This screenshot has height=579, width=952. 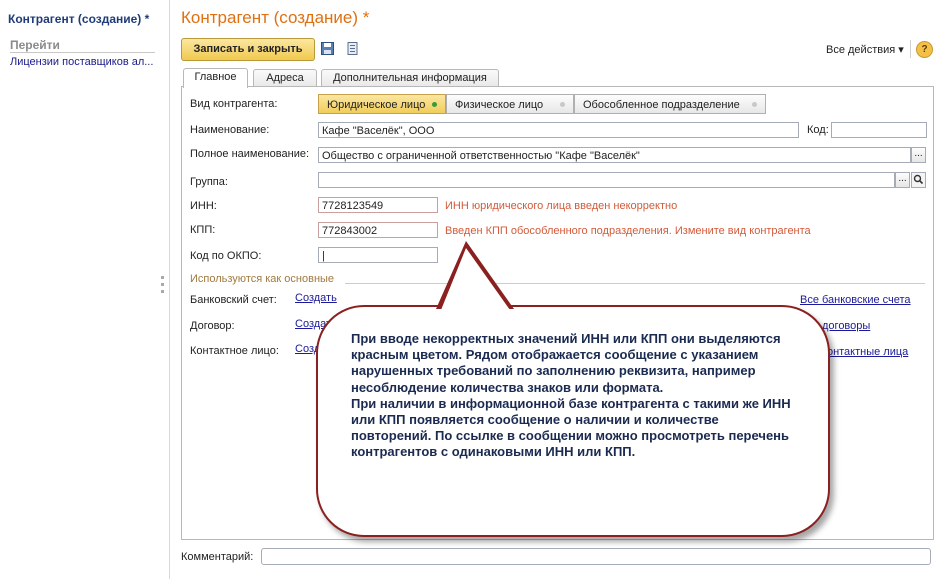 I want to click on contact-person-label: Контактное лицо:, so click(x=234, y=351).